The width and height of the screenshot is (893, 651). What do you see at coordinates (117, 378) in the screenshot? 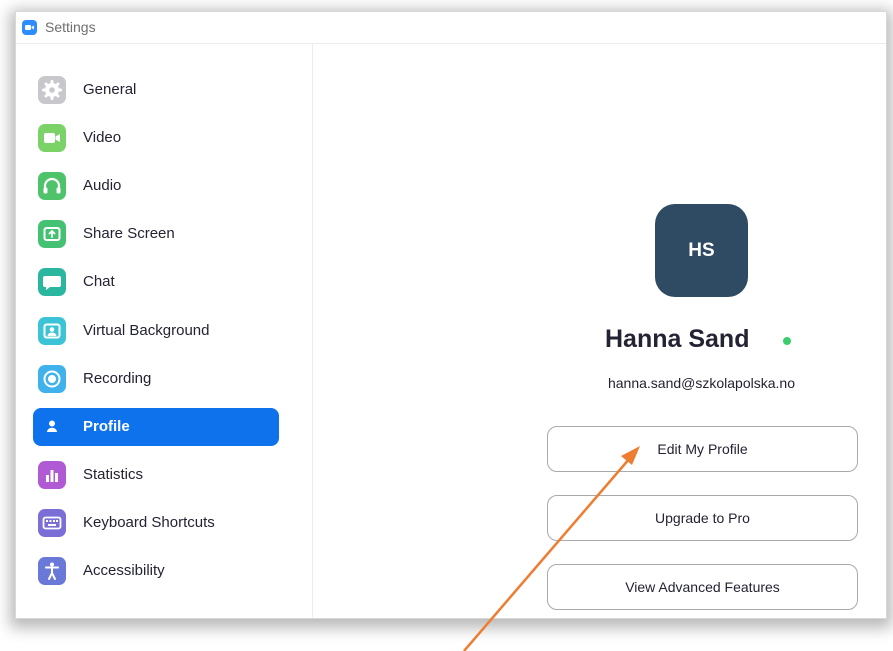
I see `sidebar-item-label: Recording` at bounding box center [117, 378].